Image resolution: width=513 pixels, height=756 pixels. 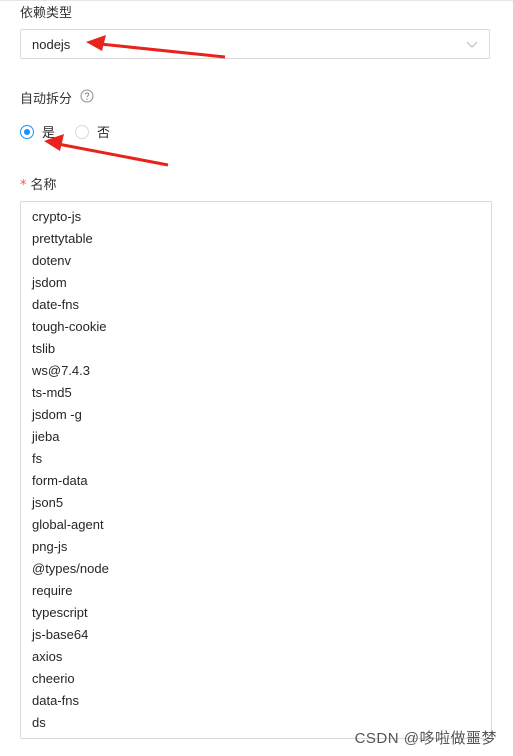 I want to click on annotation-arrows, so click(x=135, y=101).